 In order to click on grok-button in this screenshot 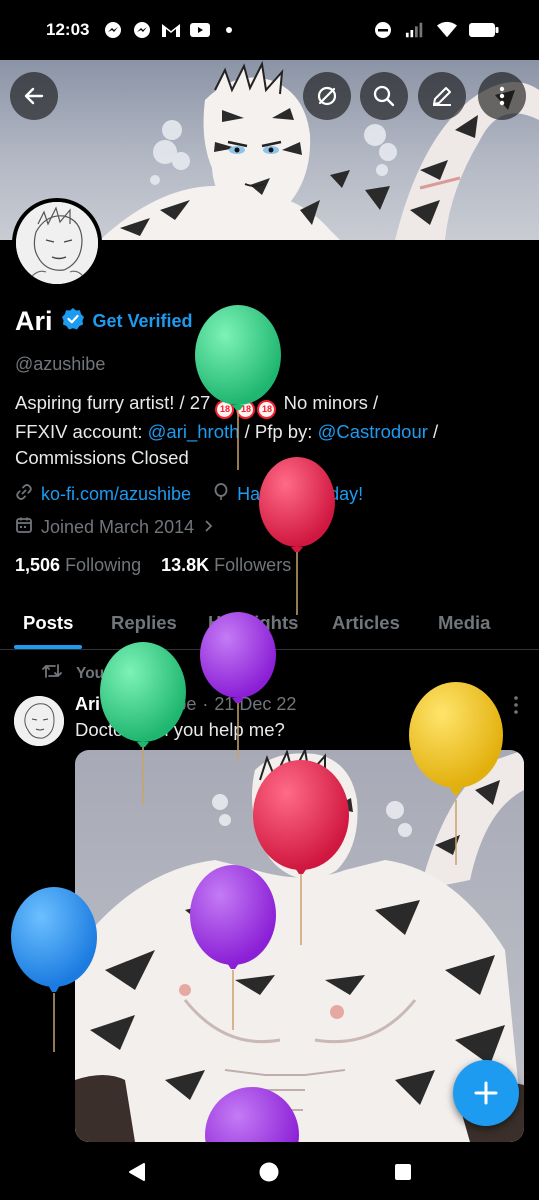, I will do `click(327, 96)`.